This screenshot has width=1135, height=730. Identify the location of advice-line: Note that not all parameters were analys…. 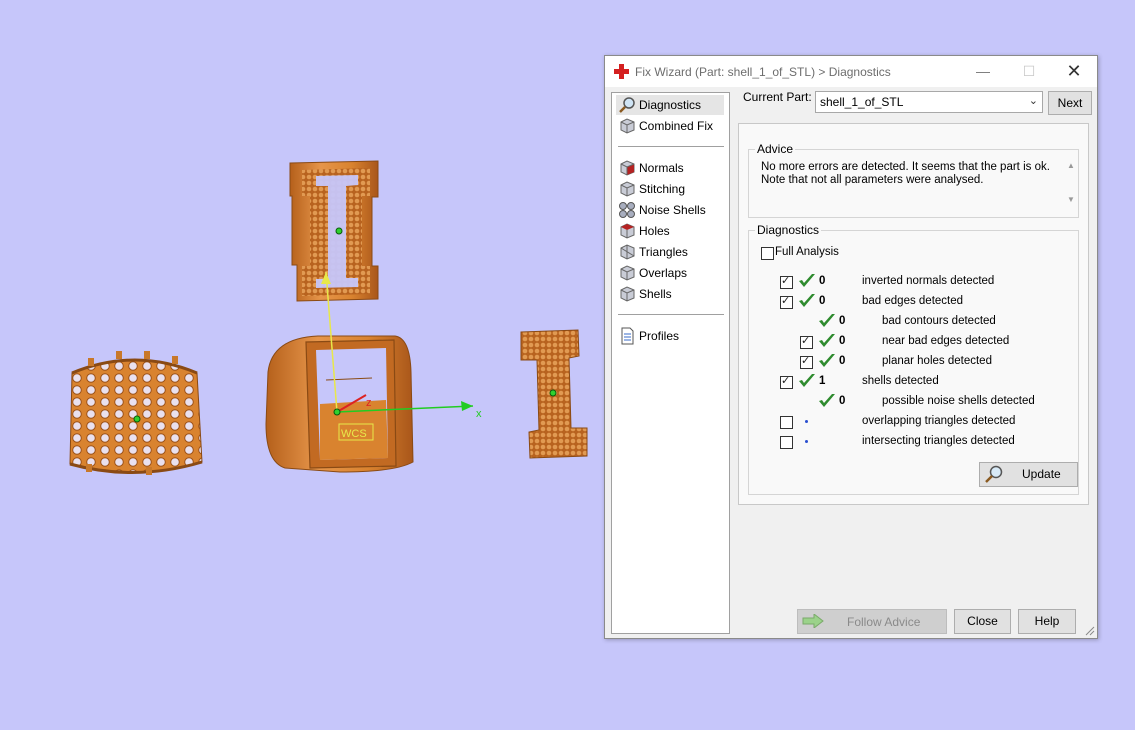
(872, 180).